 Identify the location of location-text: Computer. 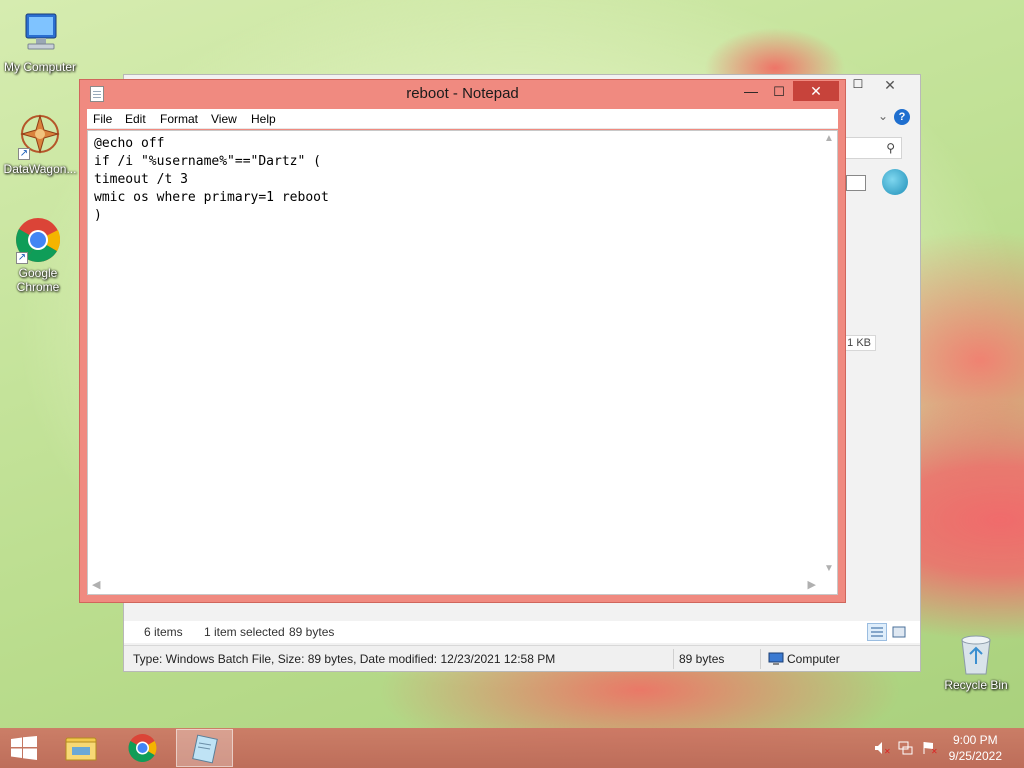
(813, 659).